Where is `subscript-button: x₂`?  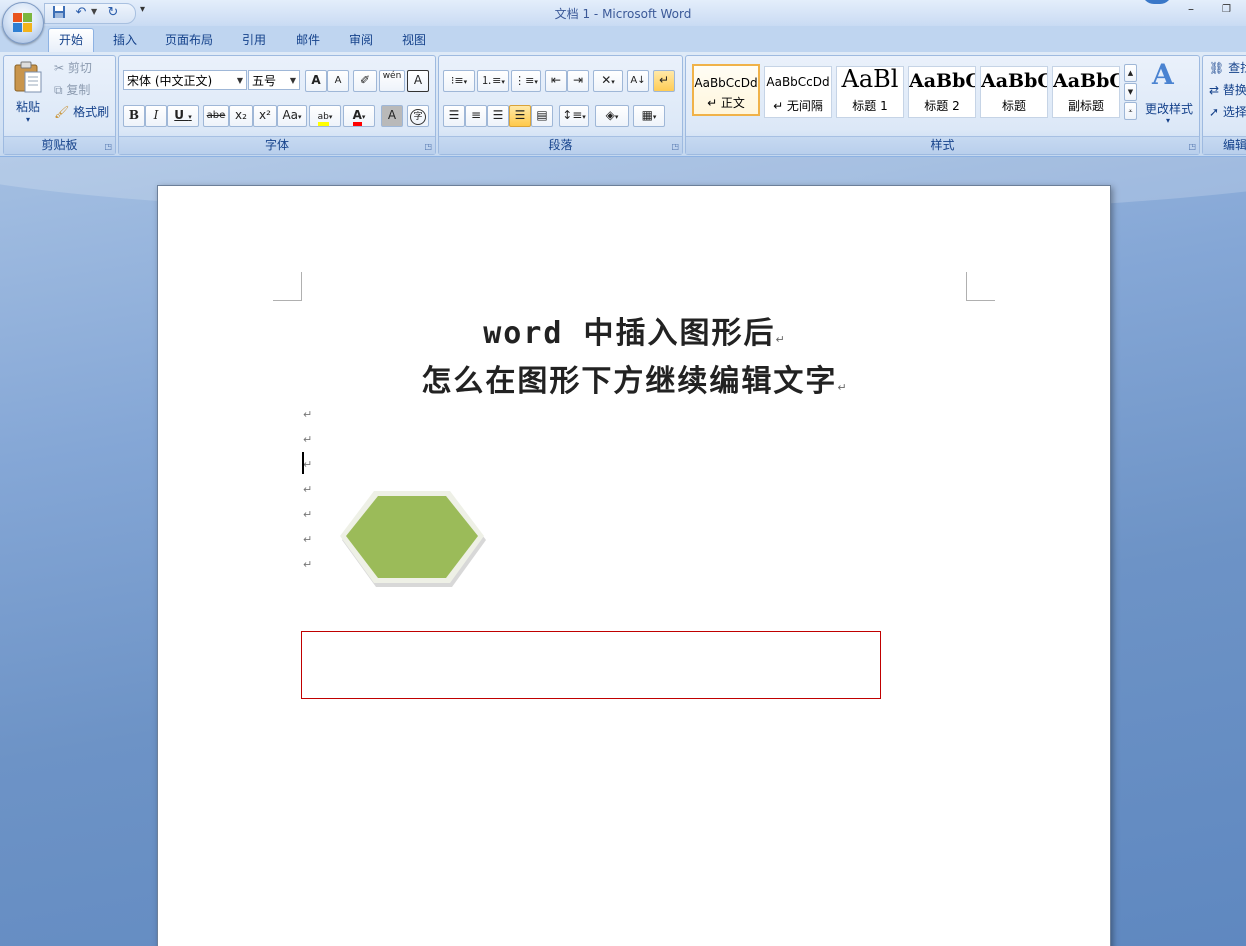
subscript-button: x₂ is located at coordinates (241, 116).